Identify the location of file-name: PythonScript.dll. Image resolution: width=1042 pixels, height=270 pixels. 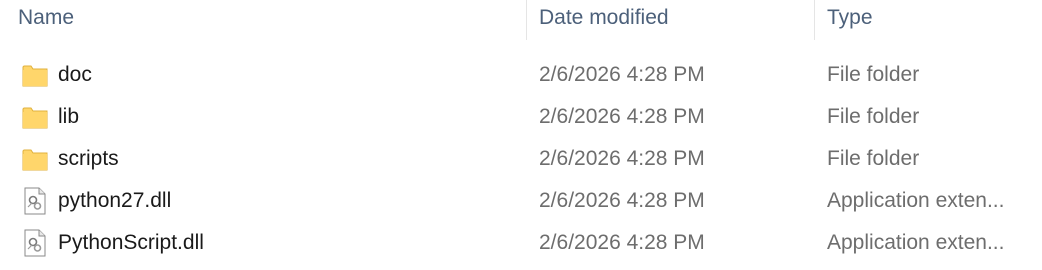
(131, 242).